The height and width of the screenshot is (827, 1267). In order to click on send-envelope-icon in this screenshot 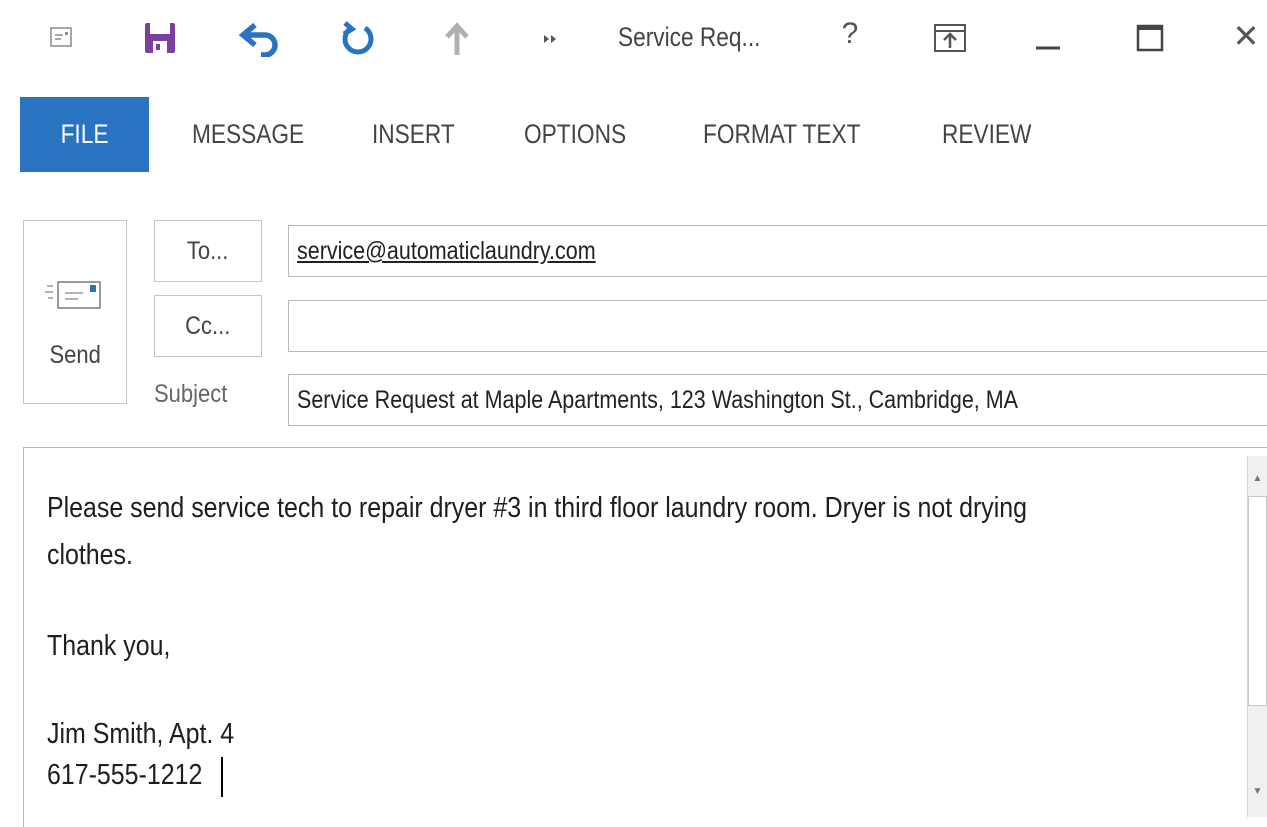, I will do `click(75, 297)`.